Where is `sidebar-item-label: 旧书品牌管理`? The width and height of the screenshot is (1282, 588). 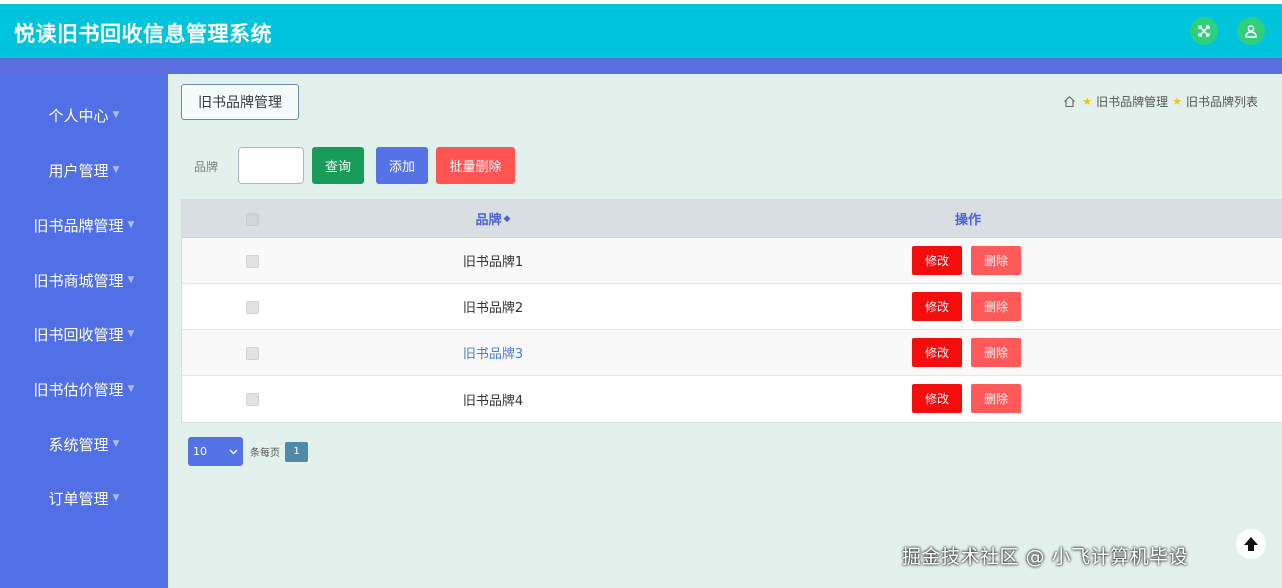 sidebar-item-label: 旧书品牌管理 is located at coordinates (78, 225).